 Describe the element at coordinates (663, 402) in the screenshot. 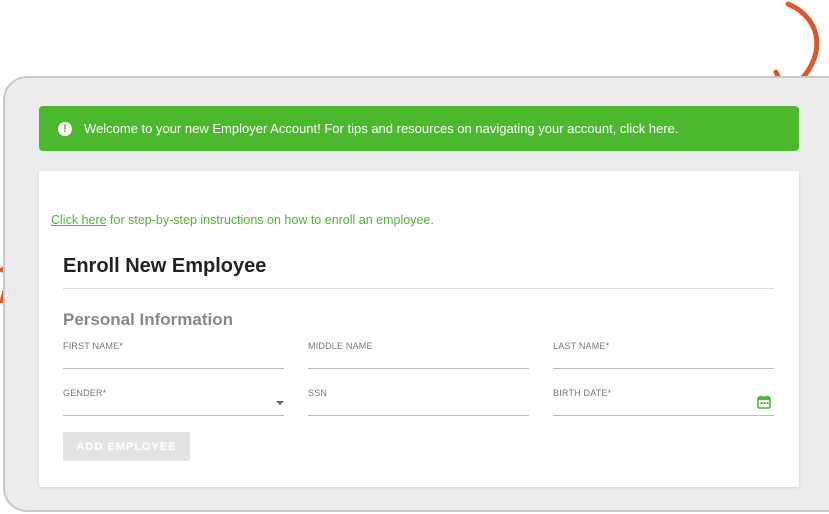

I see `birth-date-field: BIRTH DATE*` at that location.